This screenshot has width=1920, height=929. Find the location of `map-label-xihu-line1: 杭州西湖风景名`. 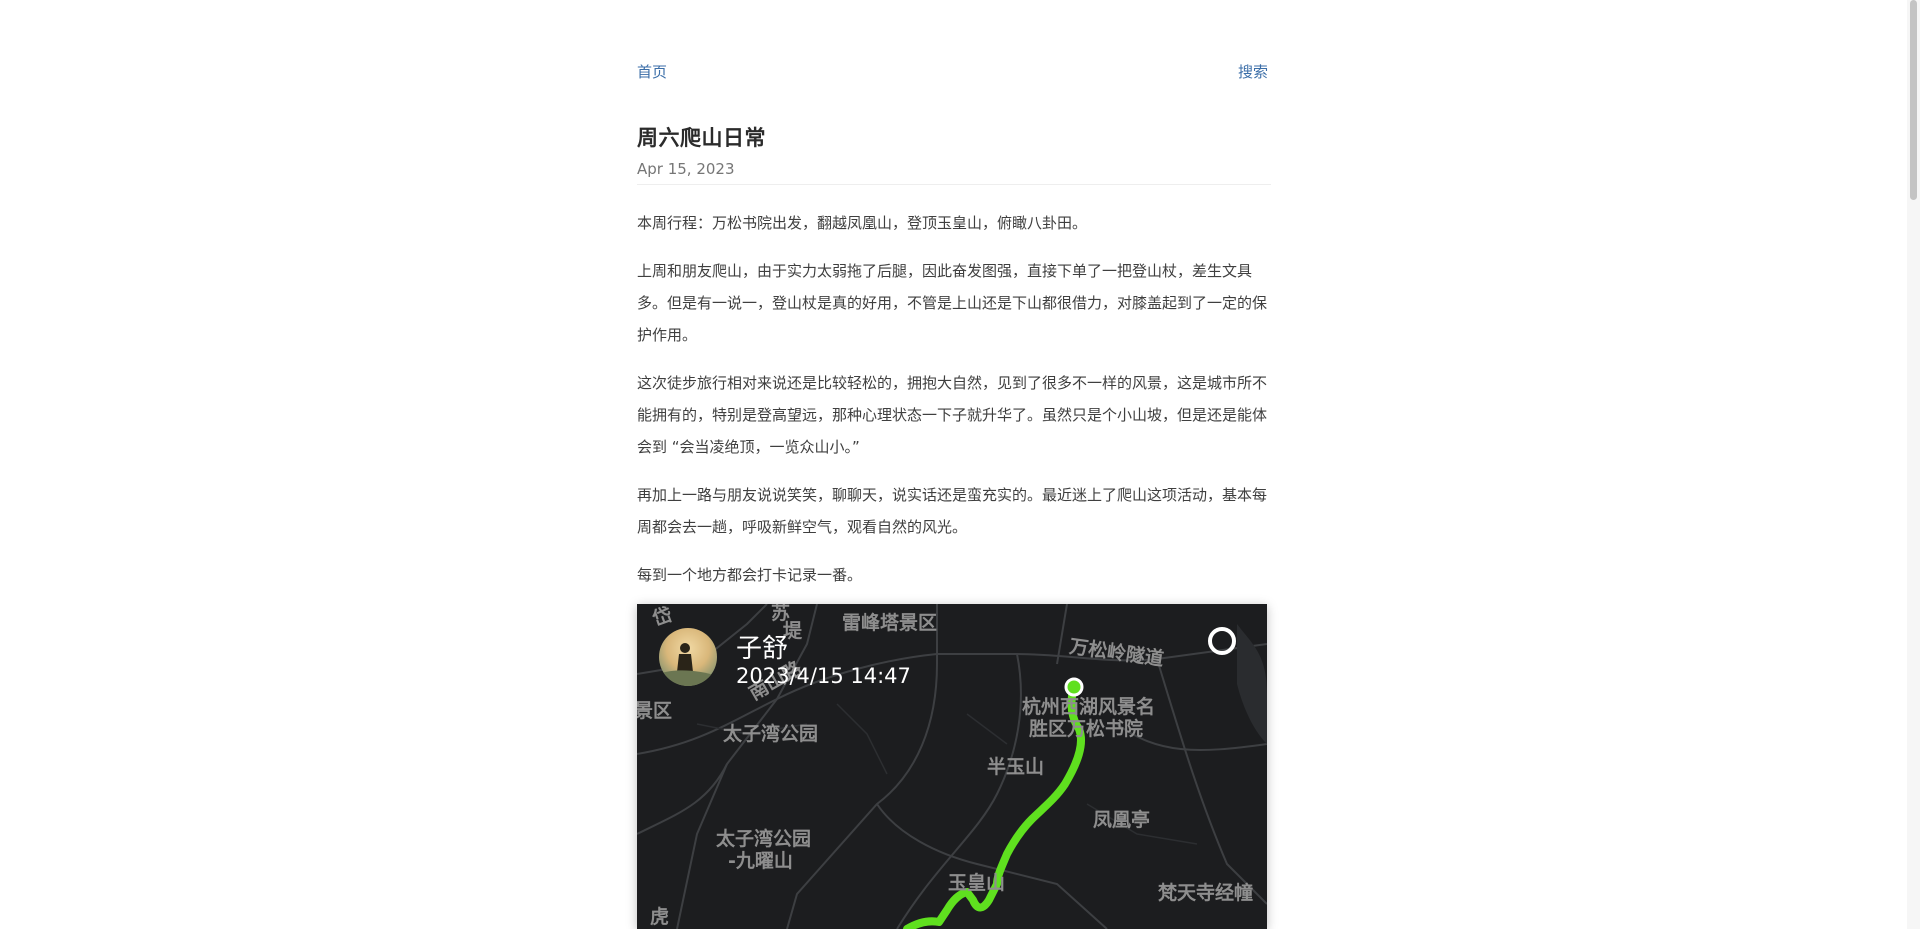

map-label-xihu-line1: 杭州西湖风景名 is located at coordinates (1089, 707).